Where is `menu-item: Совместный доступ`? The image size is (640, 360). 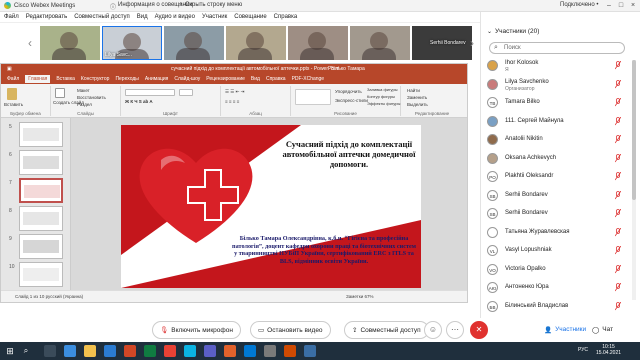
menu-item: Совместный доступ is located at coordinates (102, 17).